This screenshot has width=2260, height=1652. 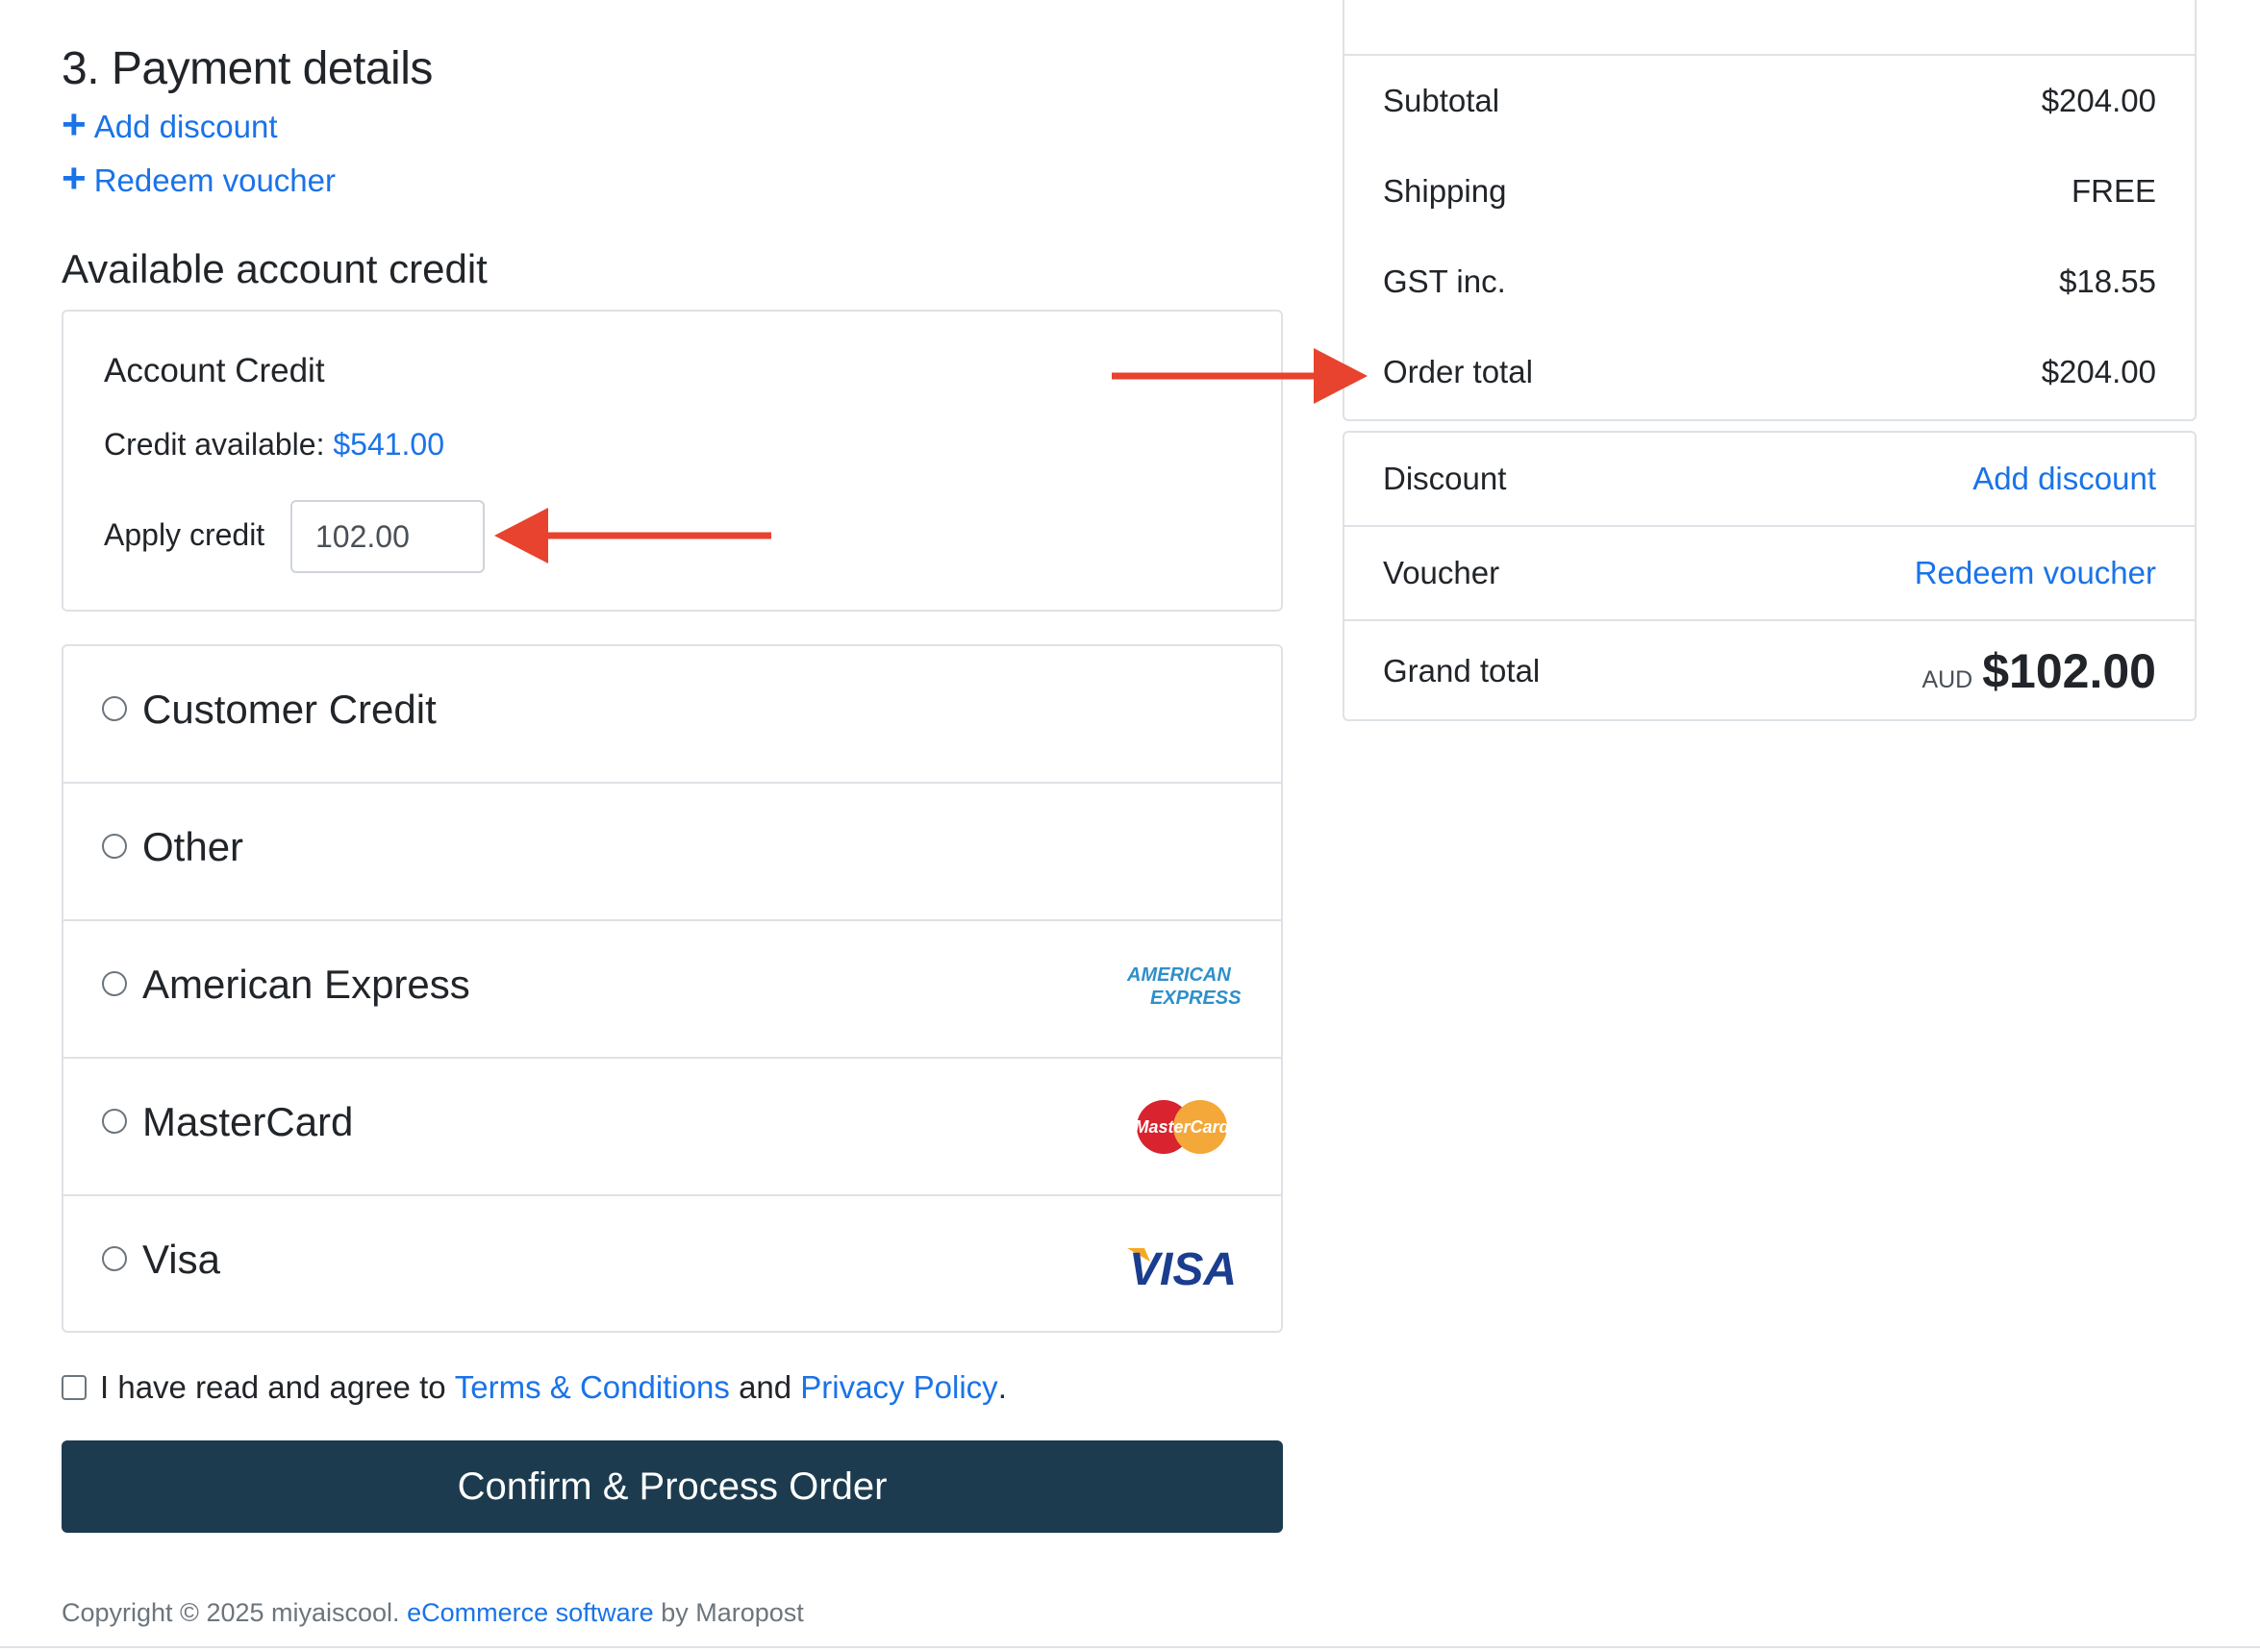 I want to click on summary-add-discount-link: Add discount, so click(x=2064, y=479).